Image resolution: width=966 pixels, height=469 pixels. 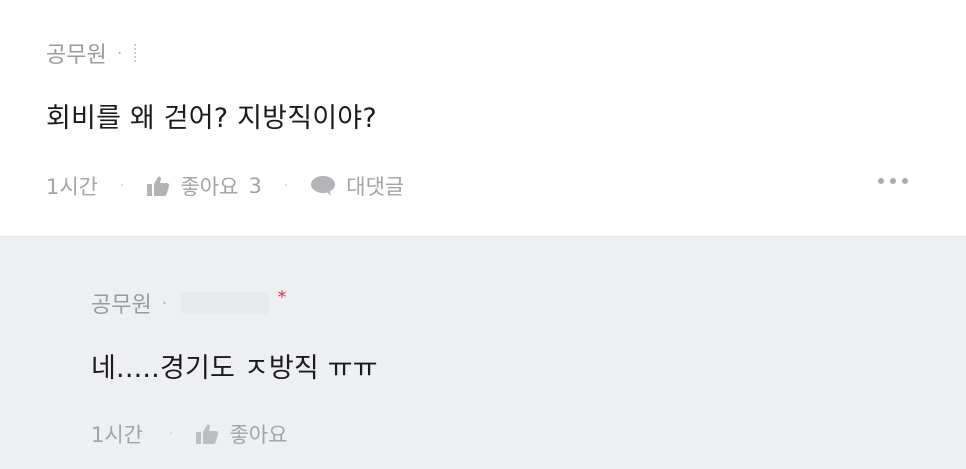 I want to click on comment-body: 회비를 왜 걷어? 지방직이야?, so click(x=211, y=118).